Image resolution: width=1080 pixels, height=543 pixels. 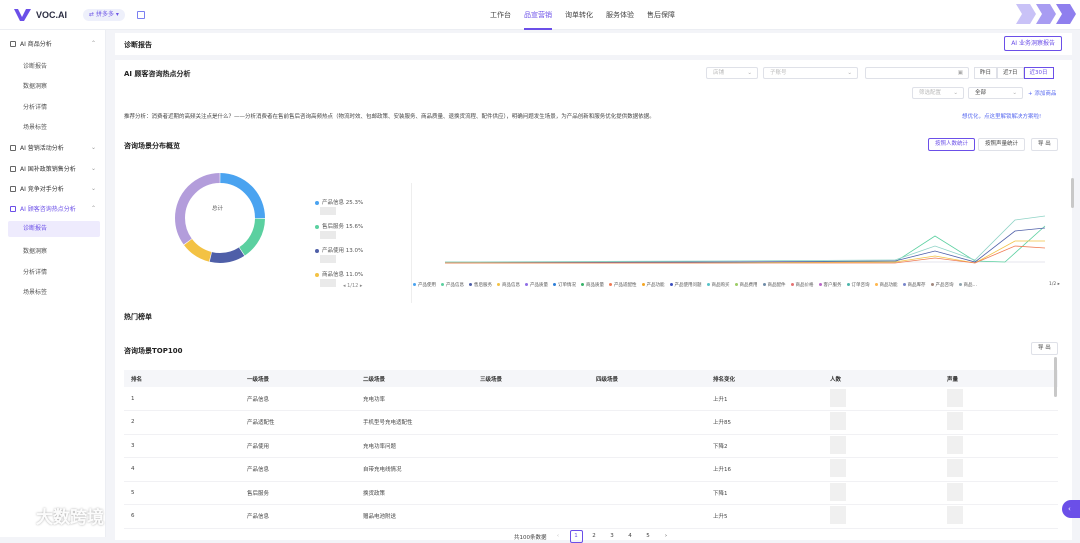 I want to click on shop-name: 拼多多, so click(x=104, y=14).